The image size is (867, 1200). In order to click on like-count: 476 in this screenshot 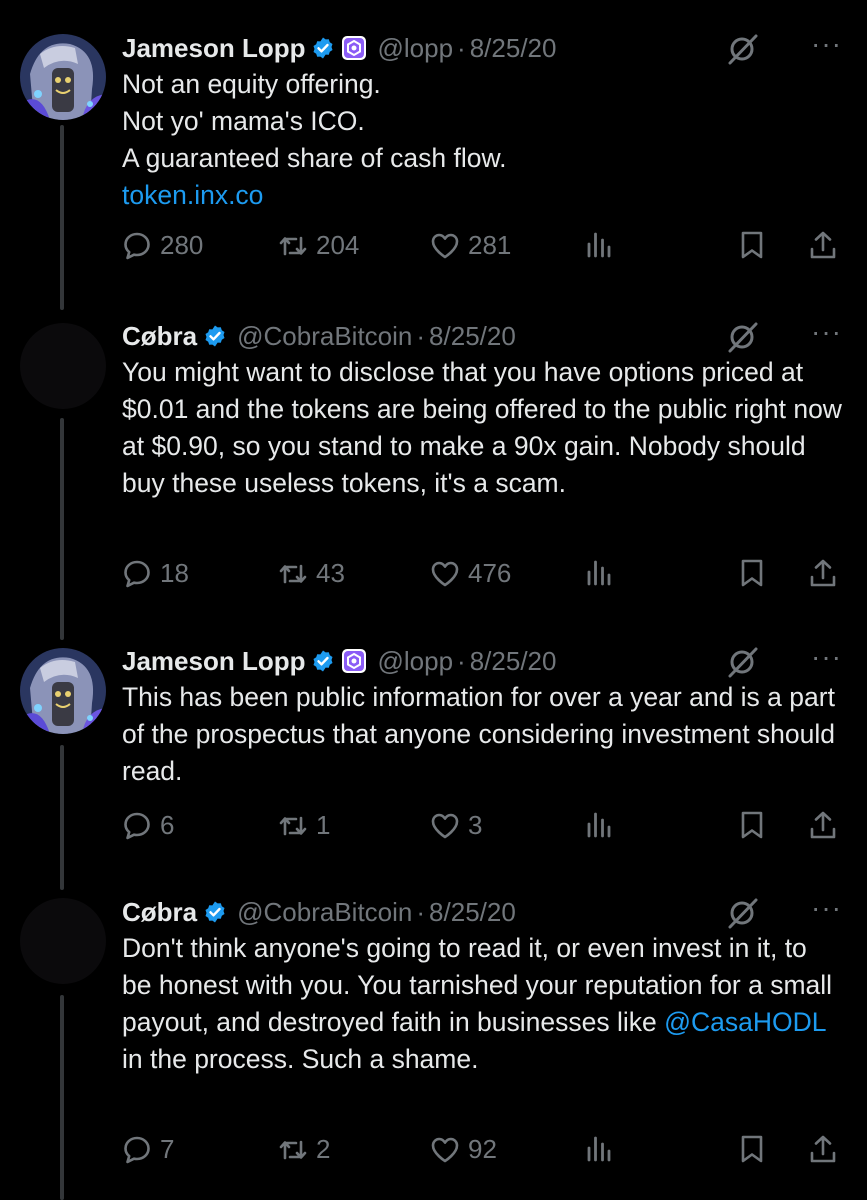, I will do `click(490, 573)`.